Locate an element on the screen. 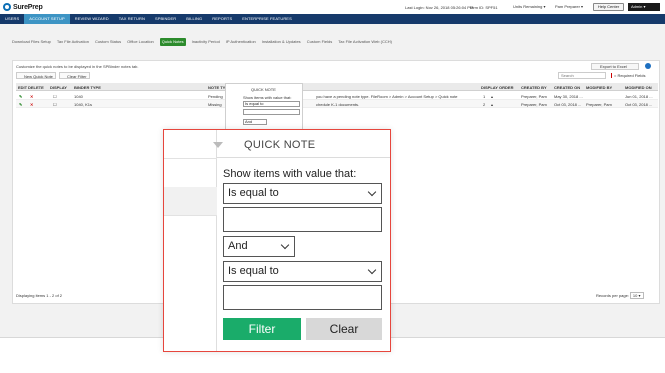 The height and width of the screenshot is (373, 665). row-shade is located at coordinates (190, 201).